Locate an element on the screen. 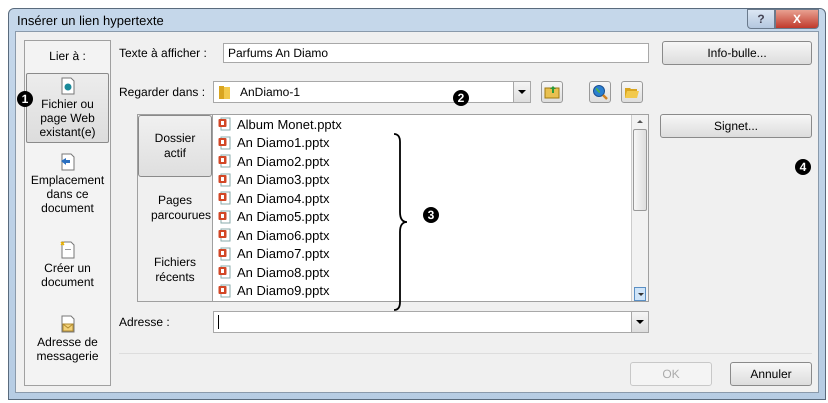 Image resolution: width=828 pixels, height=403 pixels. address-label: Adresse : is located at coordinates (145, 322).